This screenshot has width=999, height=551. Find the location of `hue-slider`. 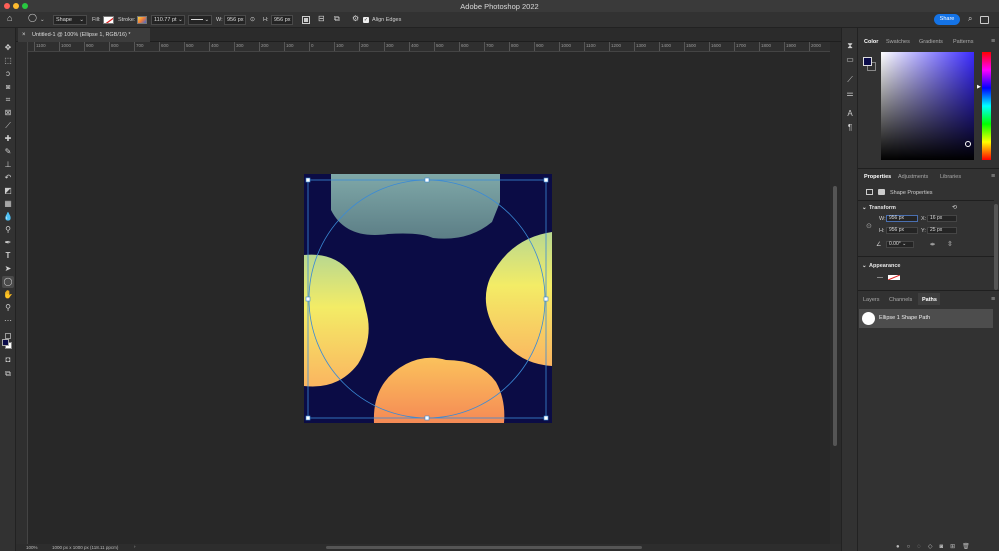

hue-slider is located at coordinates (986, 106).